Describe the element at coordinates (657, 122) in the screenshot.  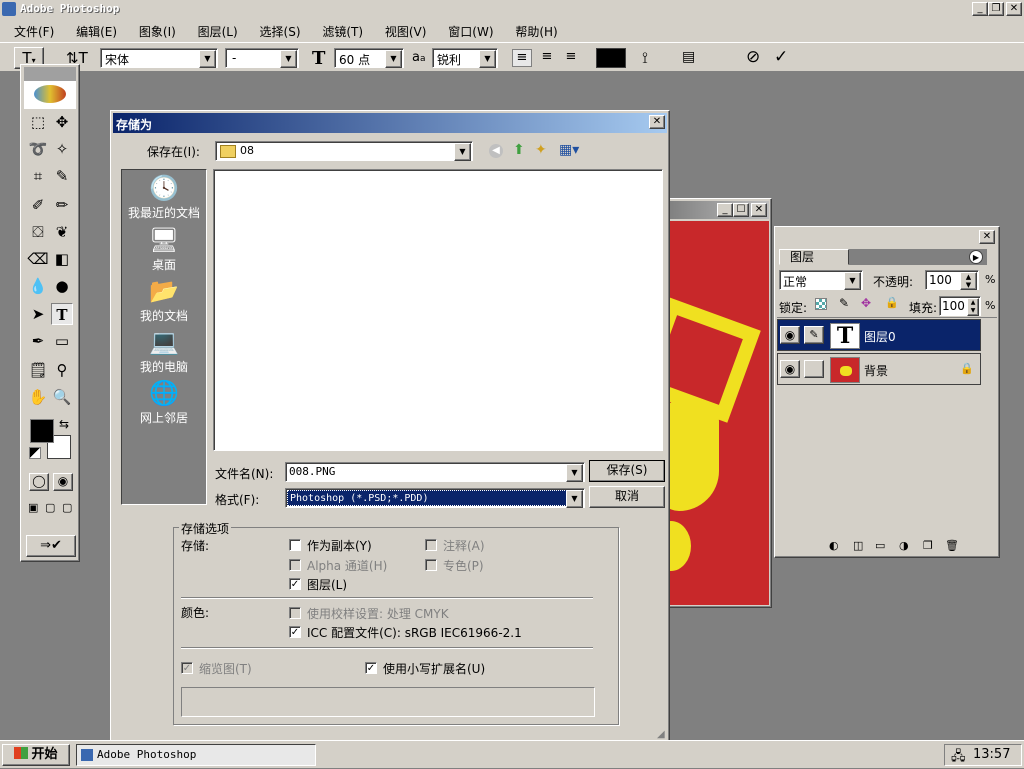
I see `dialog-close-button: ✕` at that location.